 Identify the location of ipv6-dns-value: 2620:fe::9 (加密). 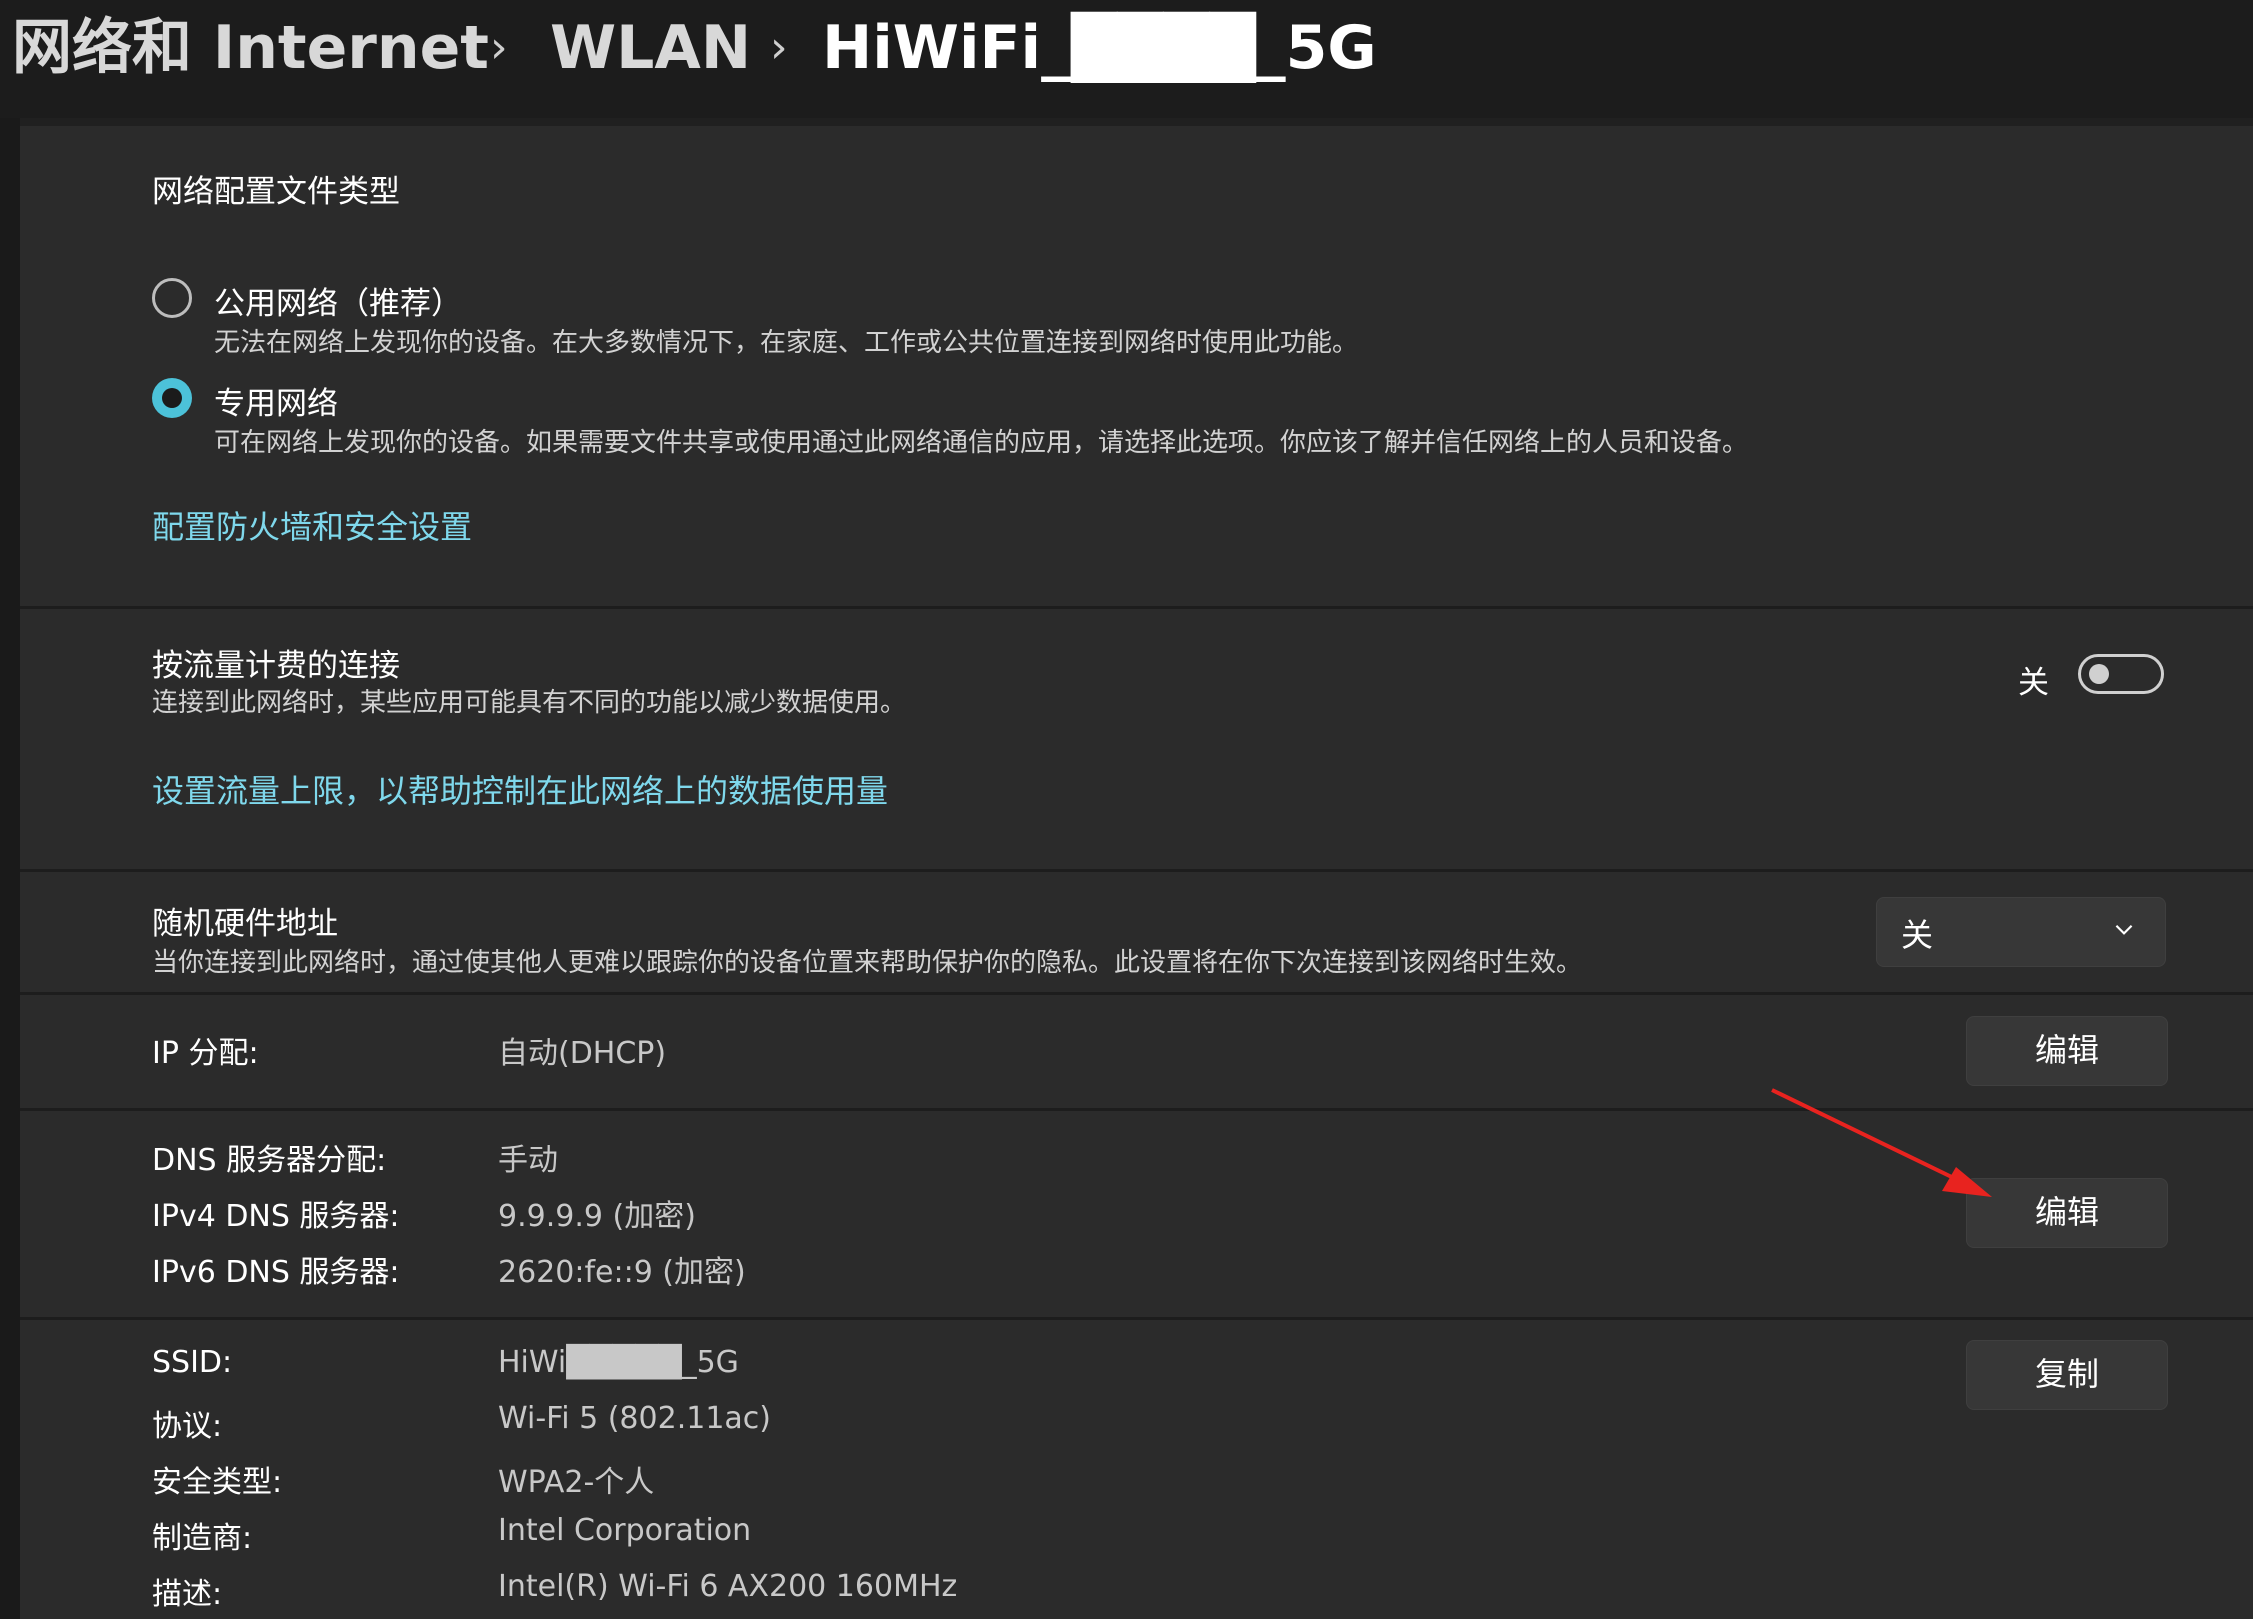
(622, 1272).